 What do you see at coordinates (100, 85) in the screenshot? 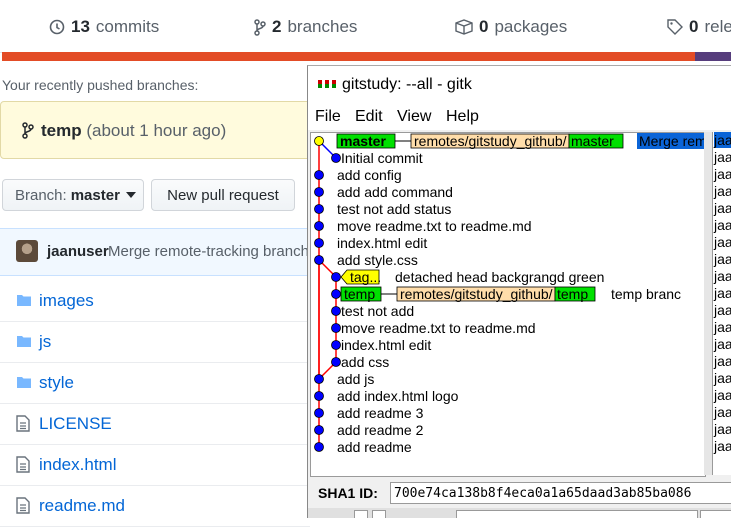
I see `recent-branches-label: Your recently pushed branches:` at bounding box center [100, 85].